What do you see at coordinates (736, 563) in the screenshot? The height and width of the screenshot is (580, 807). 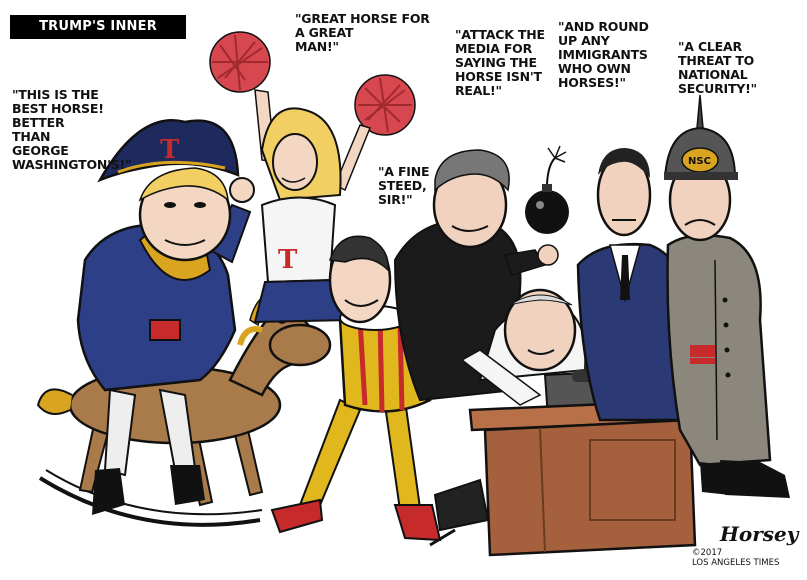 I see `publisher: LOS ANGELES TIMES` at bounding box center [736, 563].